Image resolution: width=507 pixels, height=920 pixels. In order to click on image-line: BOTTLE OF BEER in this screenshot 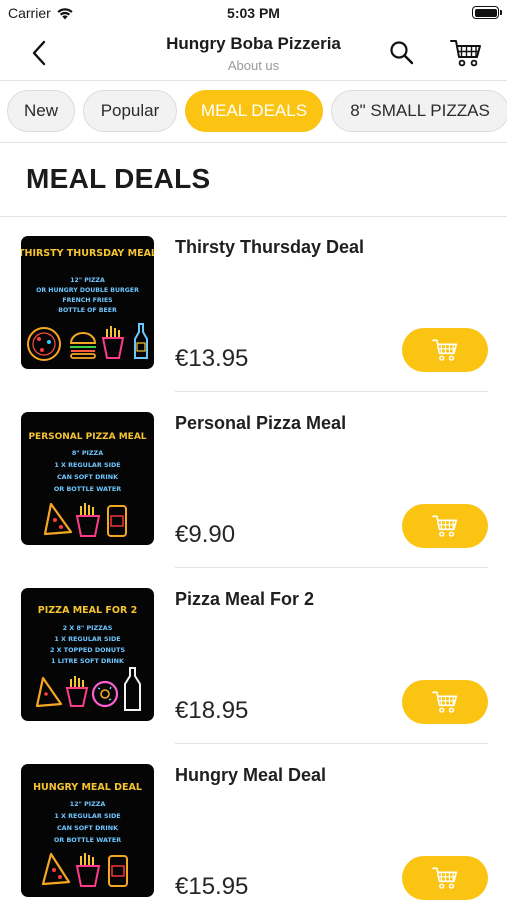, I will do `click(87, 310)`.